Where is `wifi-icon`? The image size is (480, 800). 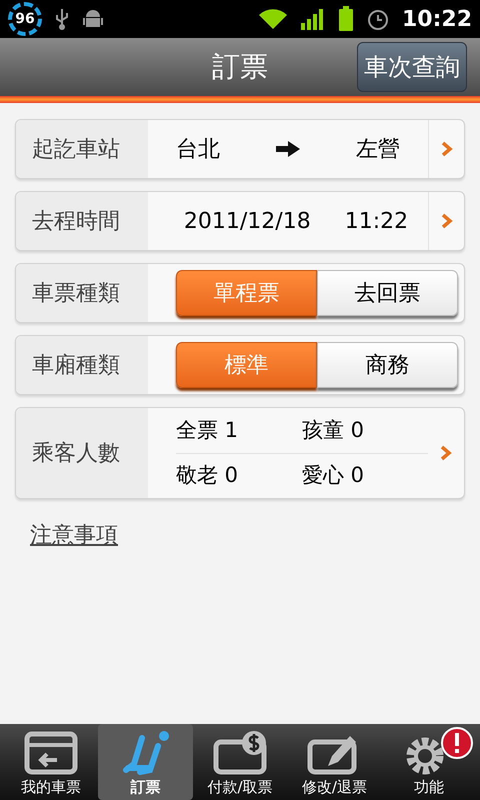
wifi-icon is located at coordinates (273, 19).